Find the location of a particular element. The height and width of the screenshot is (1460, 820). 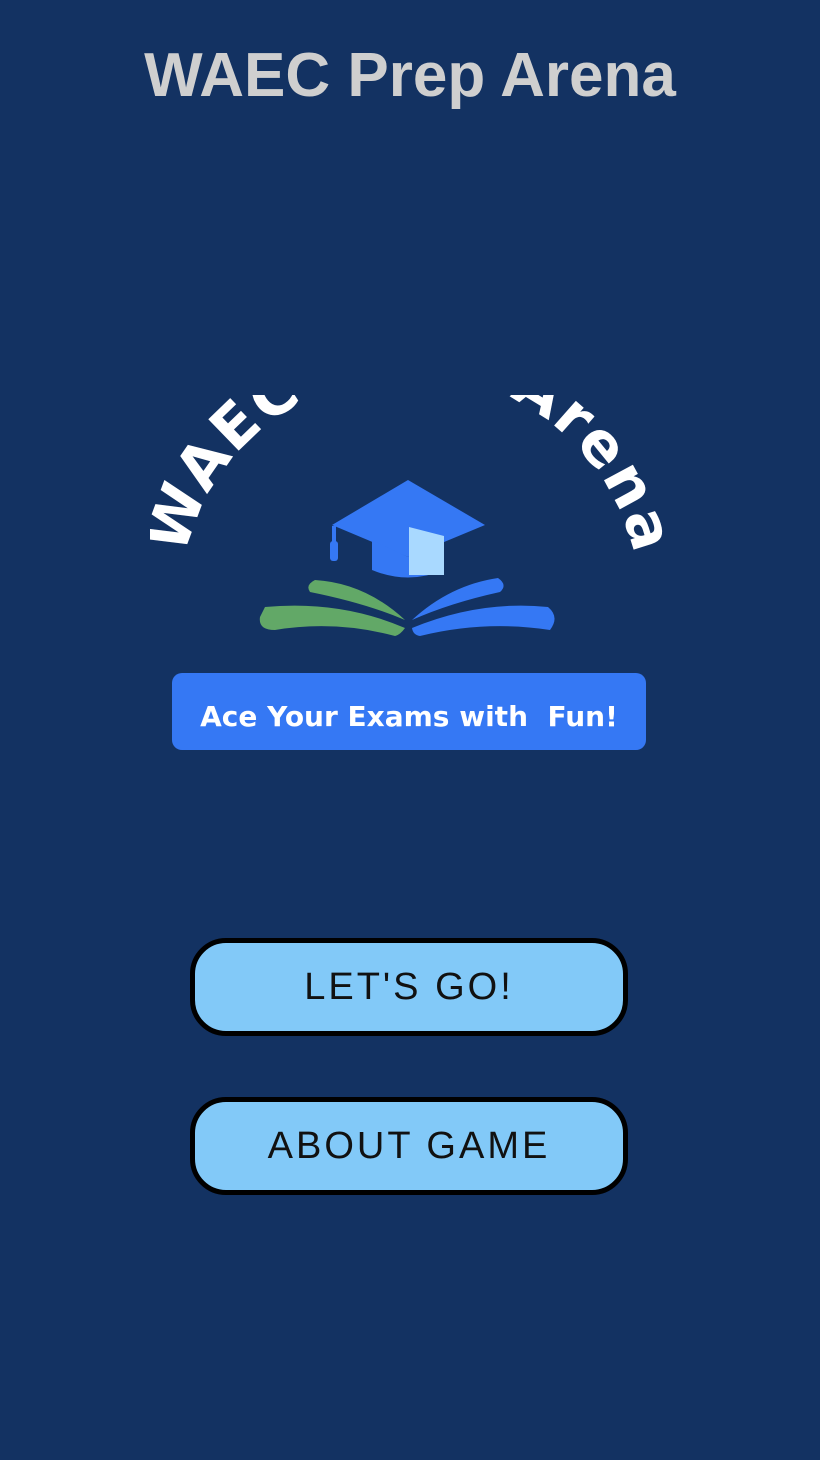

app-title: WAEC Prep Arena is located at coordinates (410, 75).